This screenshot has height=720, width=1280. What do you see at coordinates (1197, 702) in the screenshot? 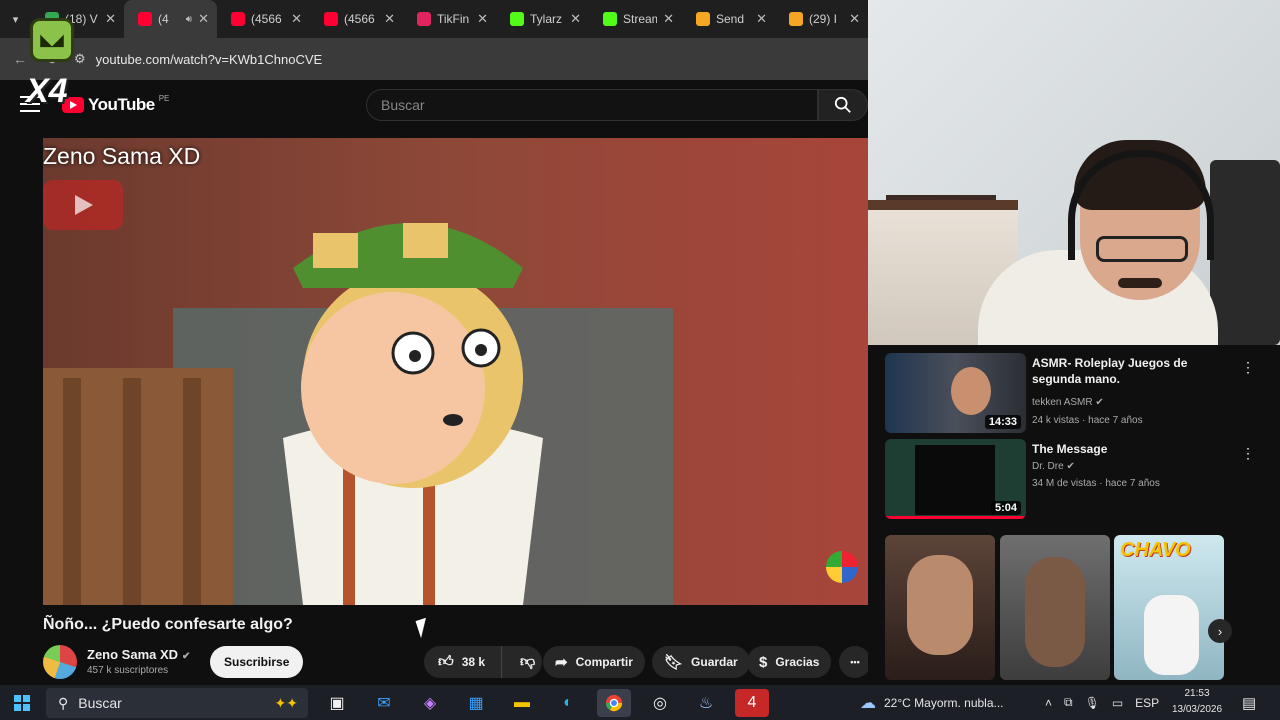
I see `taskbar-clock: 21:53 13/03/2026` at bounding box center [1197, 702].